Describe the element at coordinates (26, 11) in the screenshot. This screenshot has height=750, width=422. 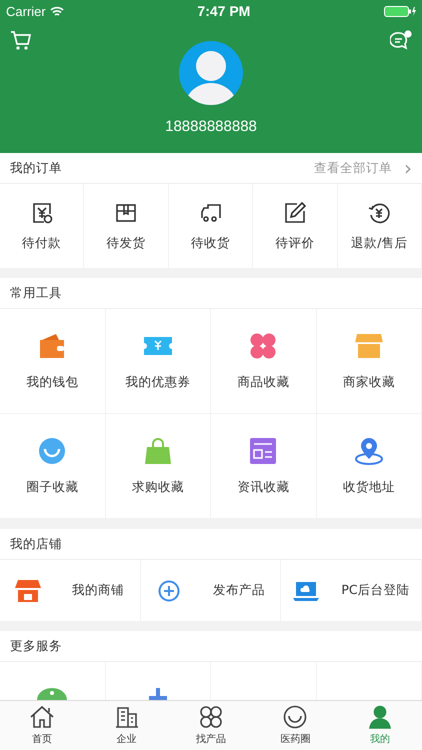
I see `carrier-label: Carrier` at that location.